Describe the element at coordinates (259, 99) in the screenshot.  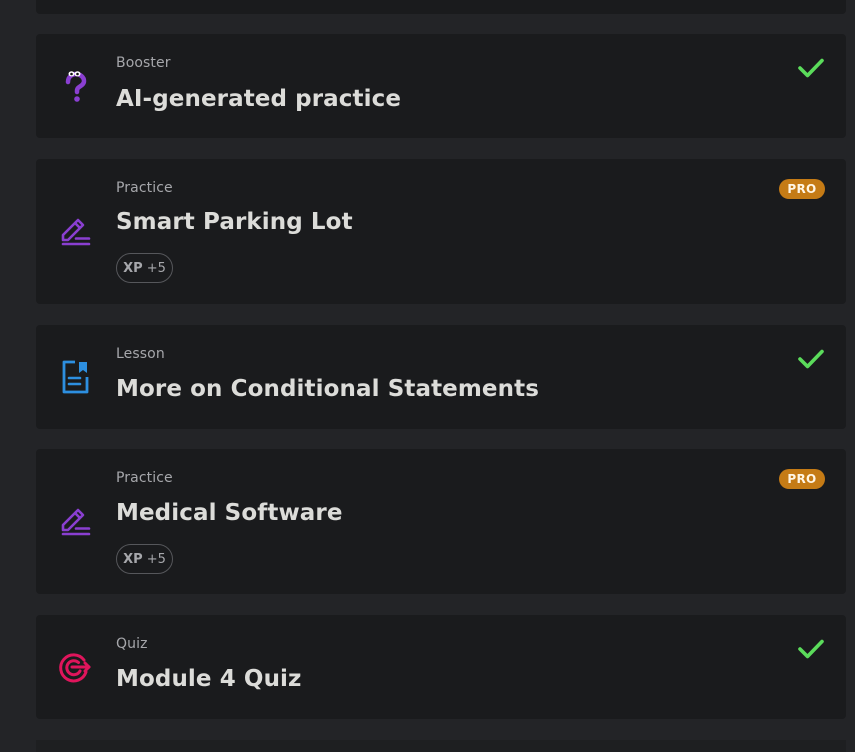
I see `item-title: AI-generated practice` at that location.